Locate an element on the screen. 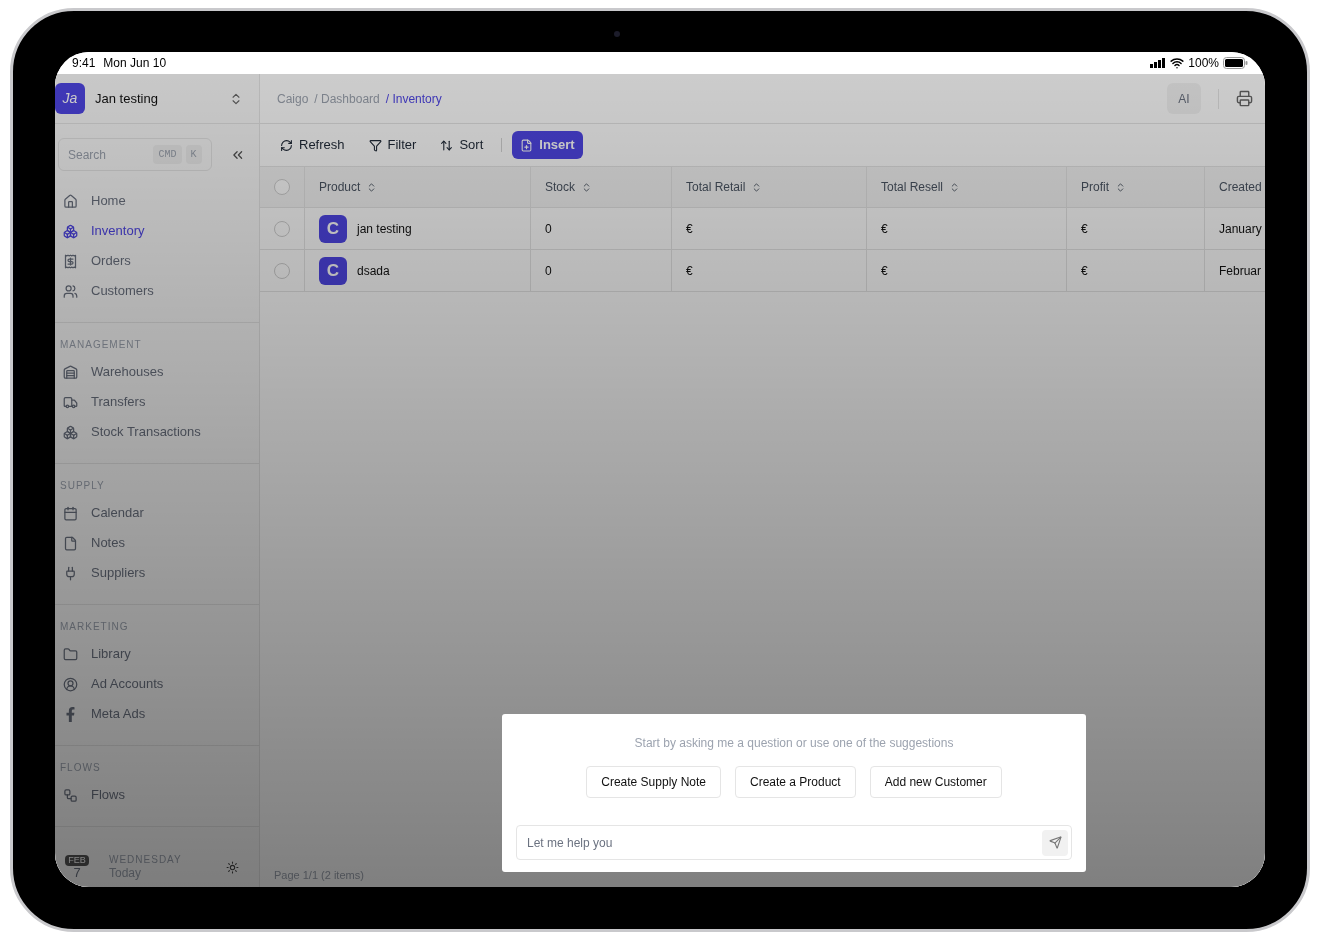 The height and width of the screenshot is (940, 1320). nav-item: Inventory is located at coordinates (157, 231).